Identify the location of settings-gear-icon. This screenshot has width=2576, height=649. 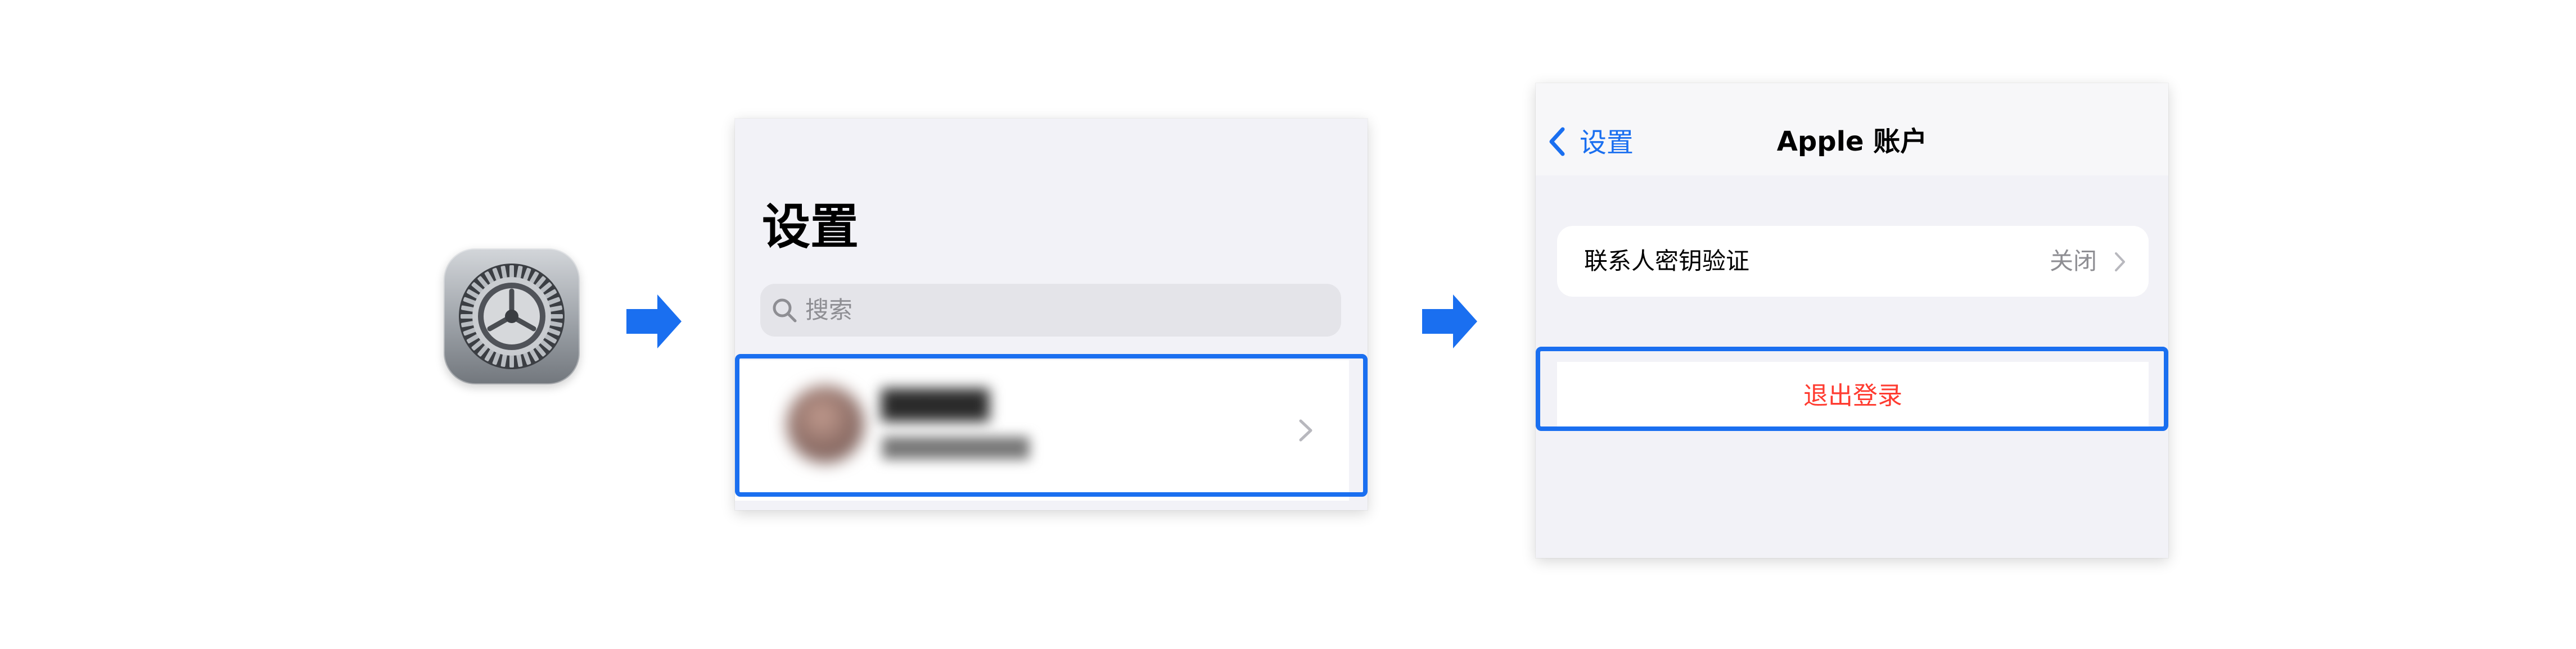
(512, 316).